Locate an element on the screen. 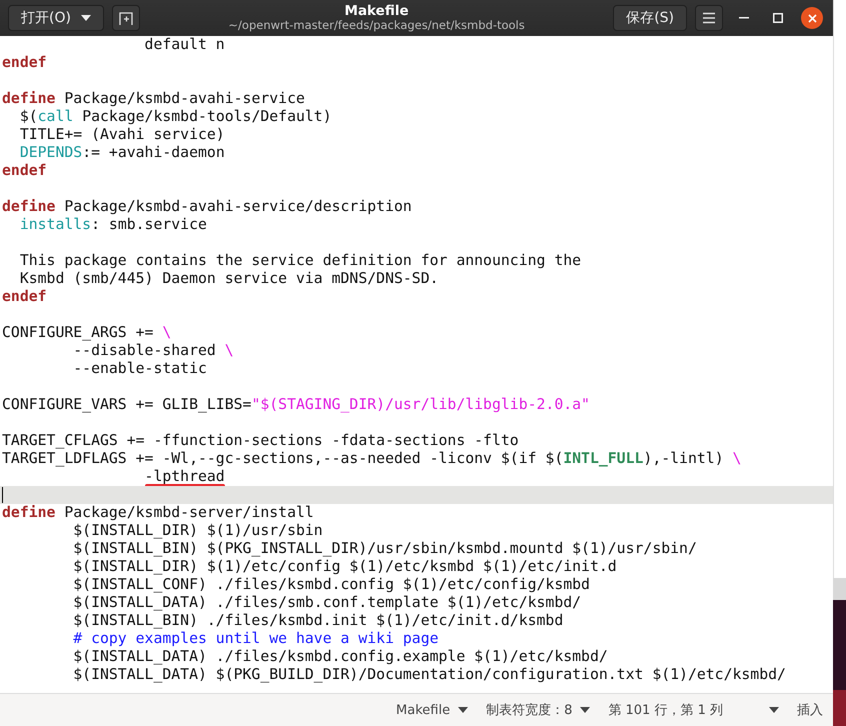  code-line: $(INSTALL_DIR) $(1)/etc/config $(1)/etc/ksmbd $(1)/etc/init.d is located at coordinates (344, 566).